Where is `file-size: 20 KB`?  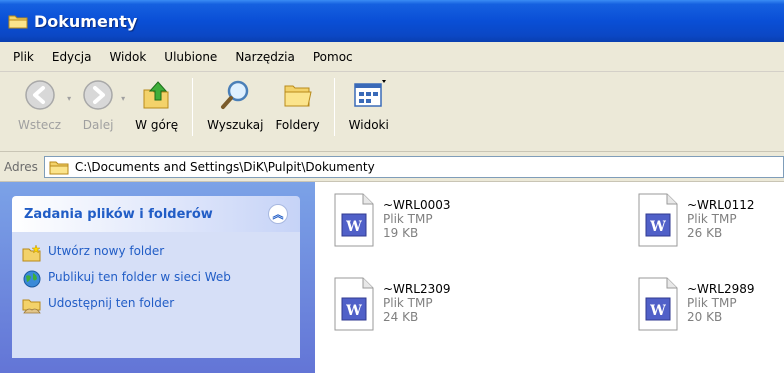
file-size: 20 KB is located at coordinates (705, 317).